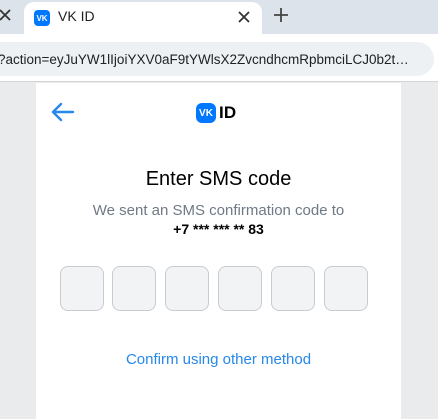 Image resolution: width=438 pixels, height=419 pixels. What do you see at coordinates (218, 210) in the screenshot?
I see `subtitle: We sent an SMS confirmation code to` at bounding box center [218, 210].